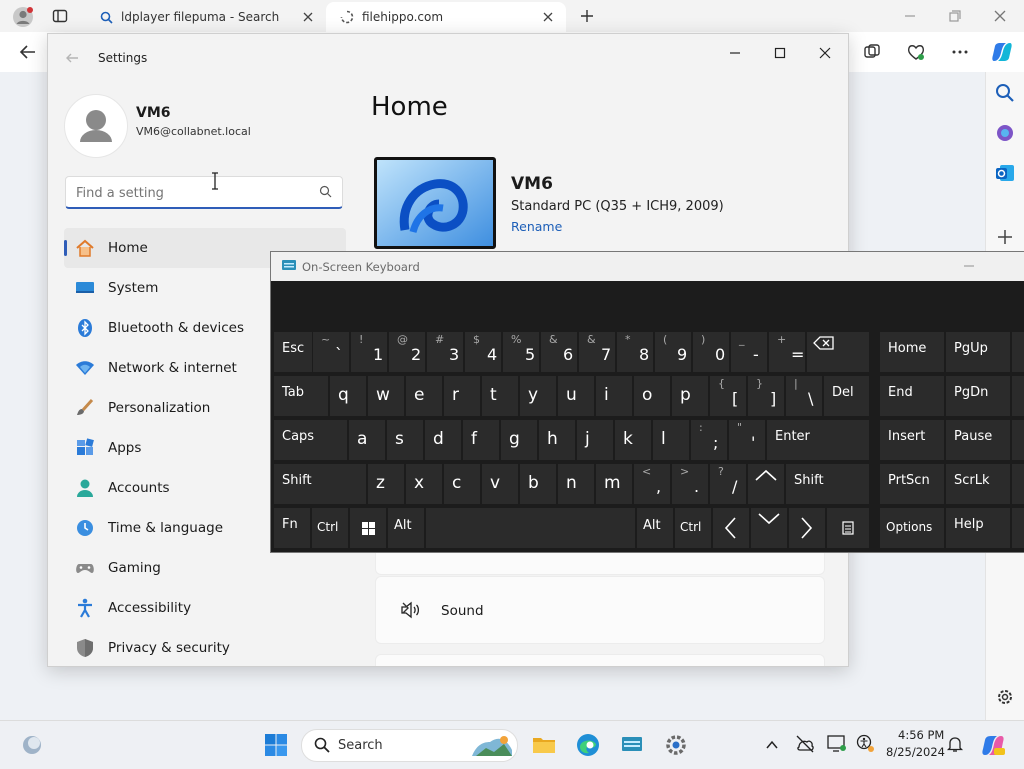  Describe the element at coordinates (635, 352) in the screenshot. I see `key-8: * 8` at that location.